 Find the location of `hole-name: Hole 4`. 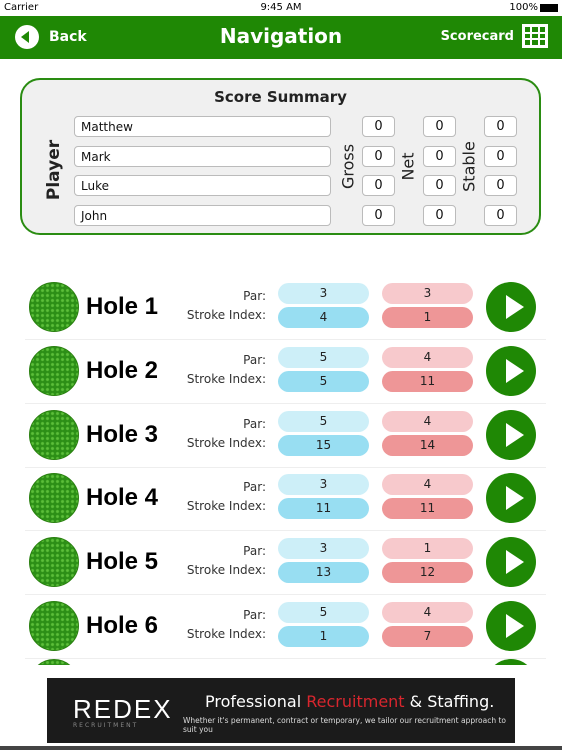

hole-name: Hole 4 is located at coordinates (122, 498).